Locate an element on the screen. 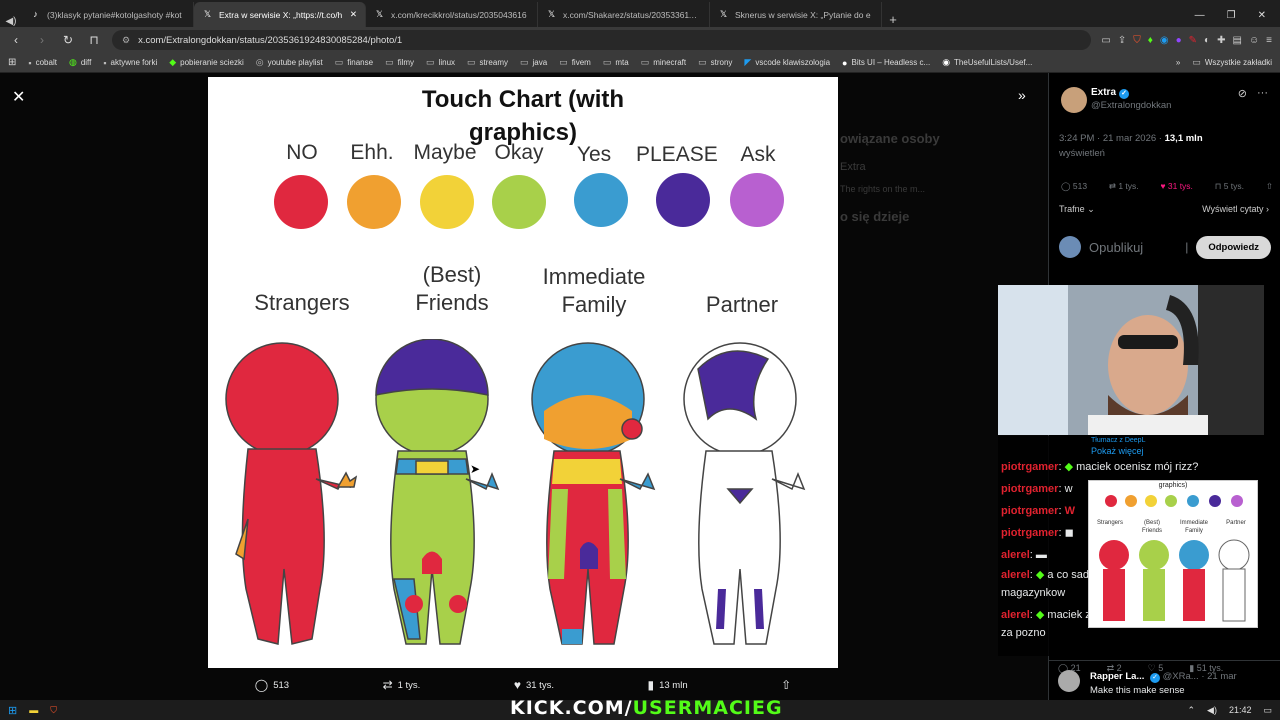 The width and height of the screenshot is (1280, 720). share-icon: ⇧ is located at coordinates (1269, 186).